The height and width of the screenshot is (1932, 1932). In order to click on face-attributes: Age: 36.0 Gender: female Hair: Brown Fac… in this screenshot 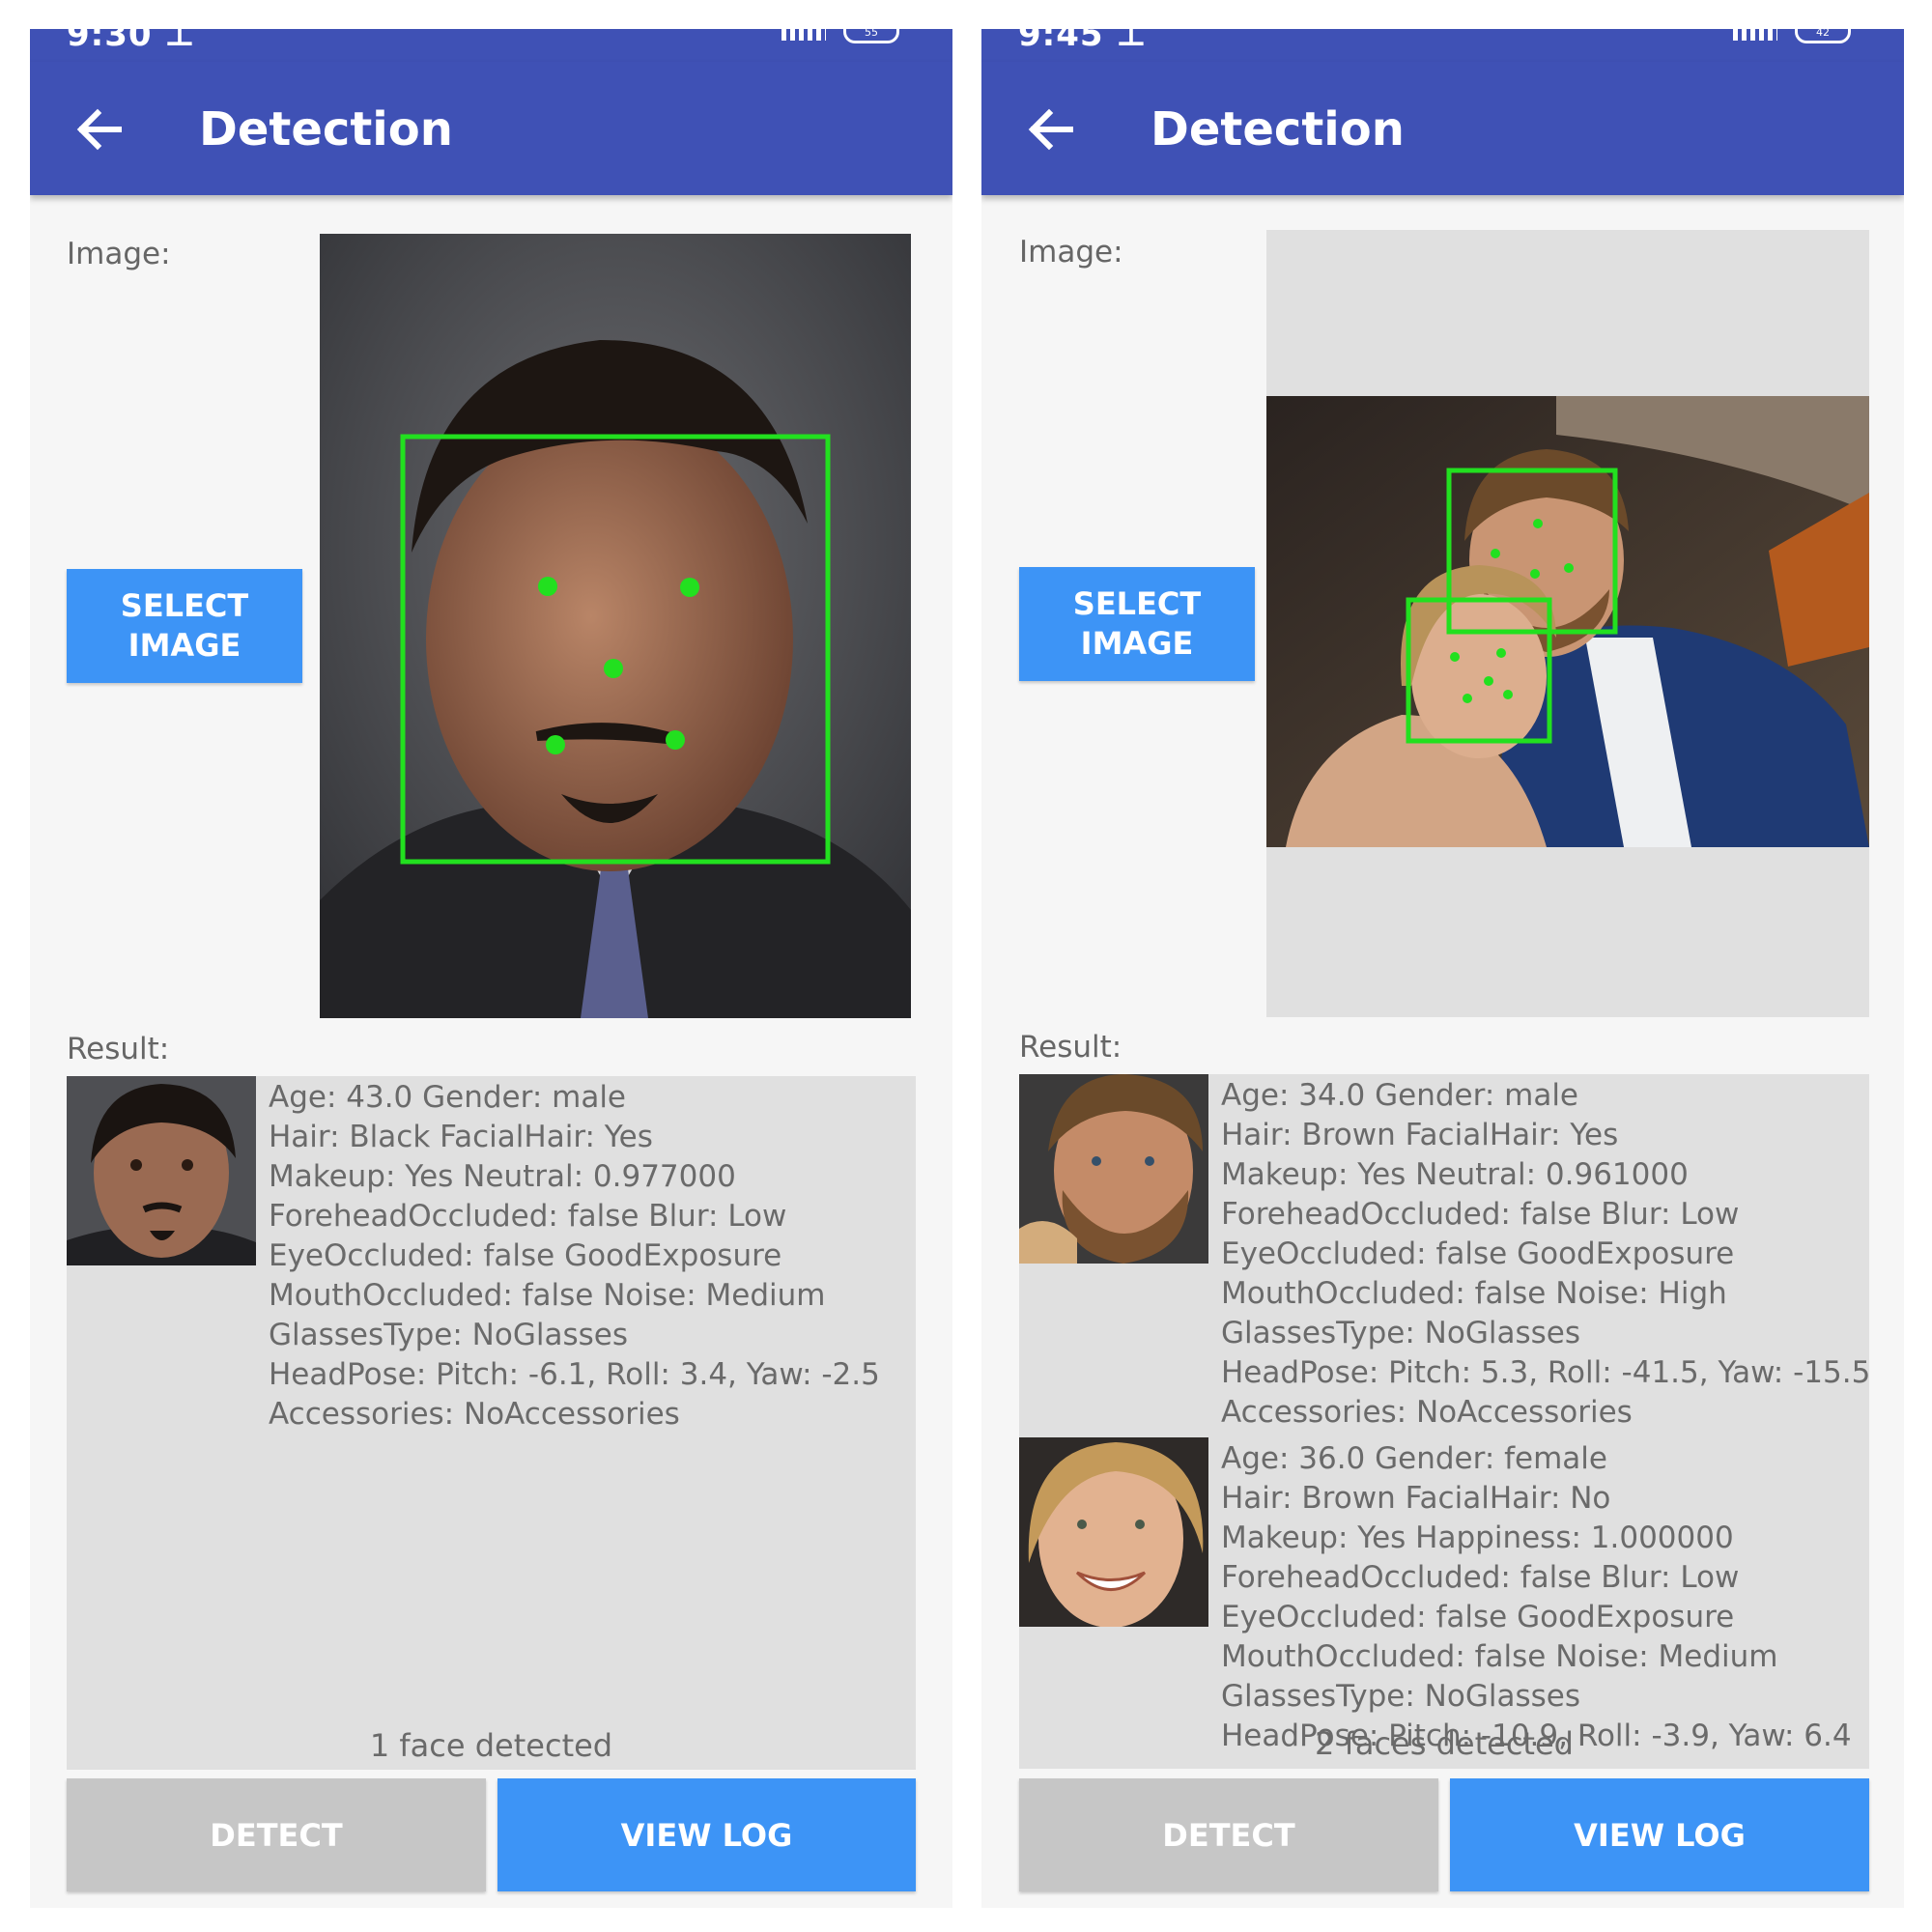, I will do `click(1536, 1597)`.